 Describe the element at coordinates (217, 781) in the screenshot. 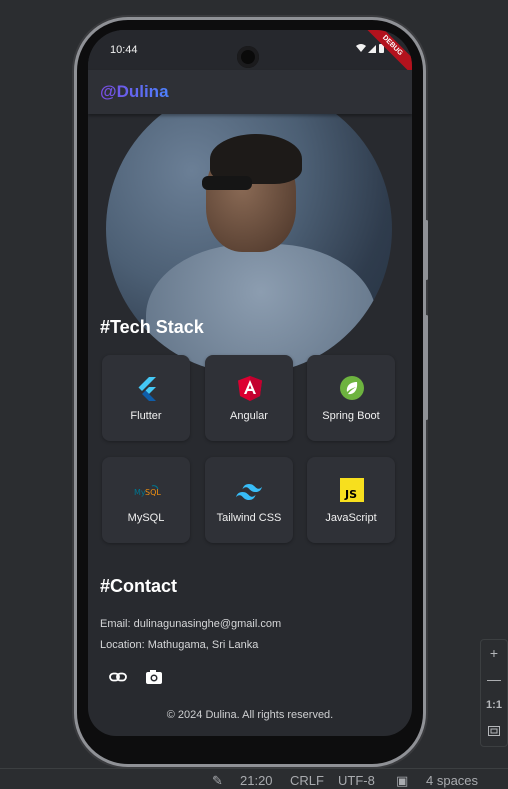

I see `brush-icon: ✎` at that location.